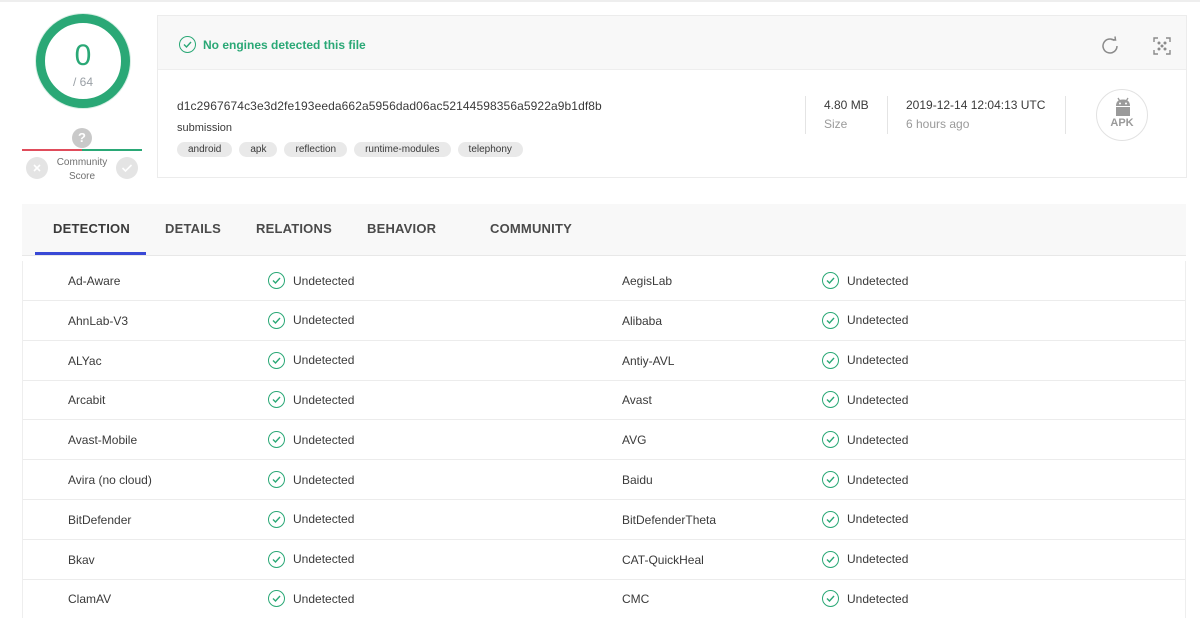 This screenshot has width=1200, height=618. I want to click on engine-name: AhnLab-V3, so click(98, 320).